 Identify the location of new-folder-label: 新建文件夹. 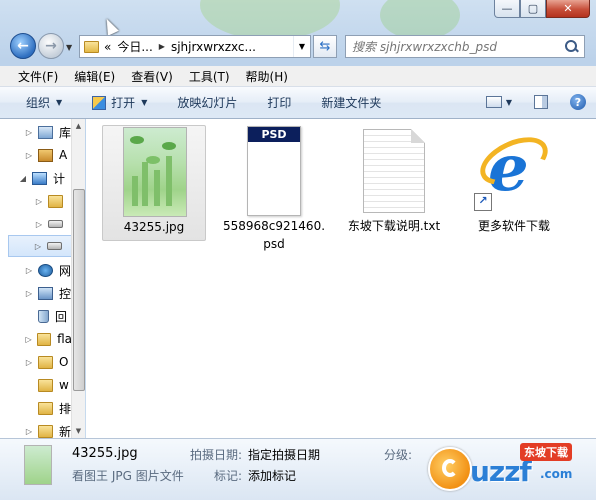
(351, 103).